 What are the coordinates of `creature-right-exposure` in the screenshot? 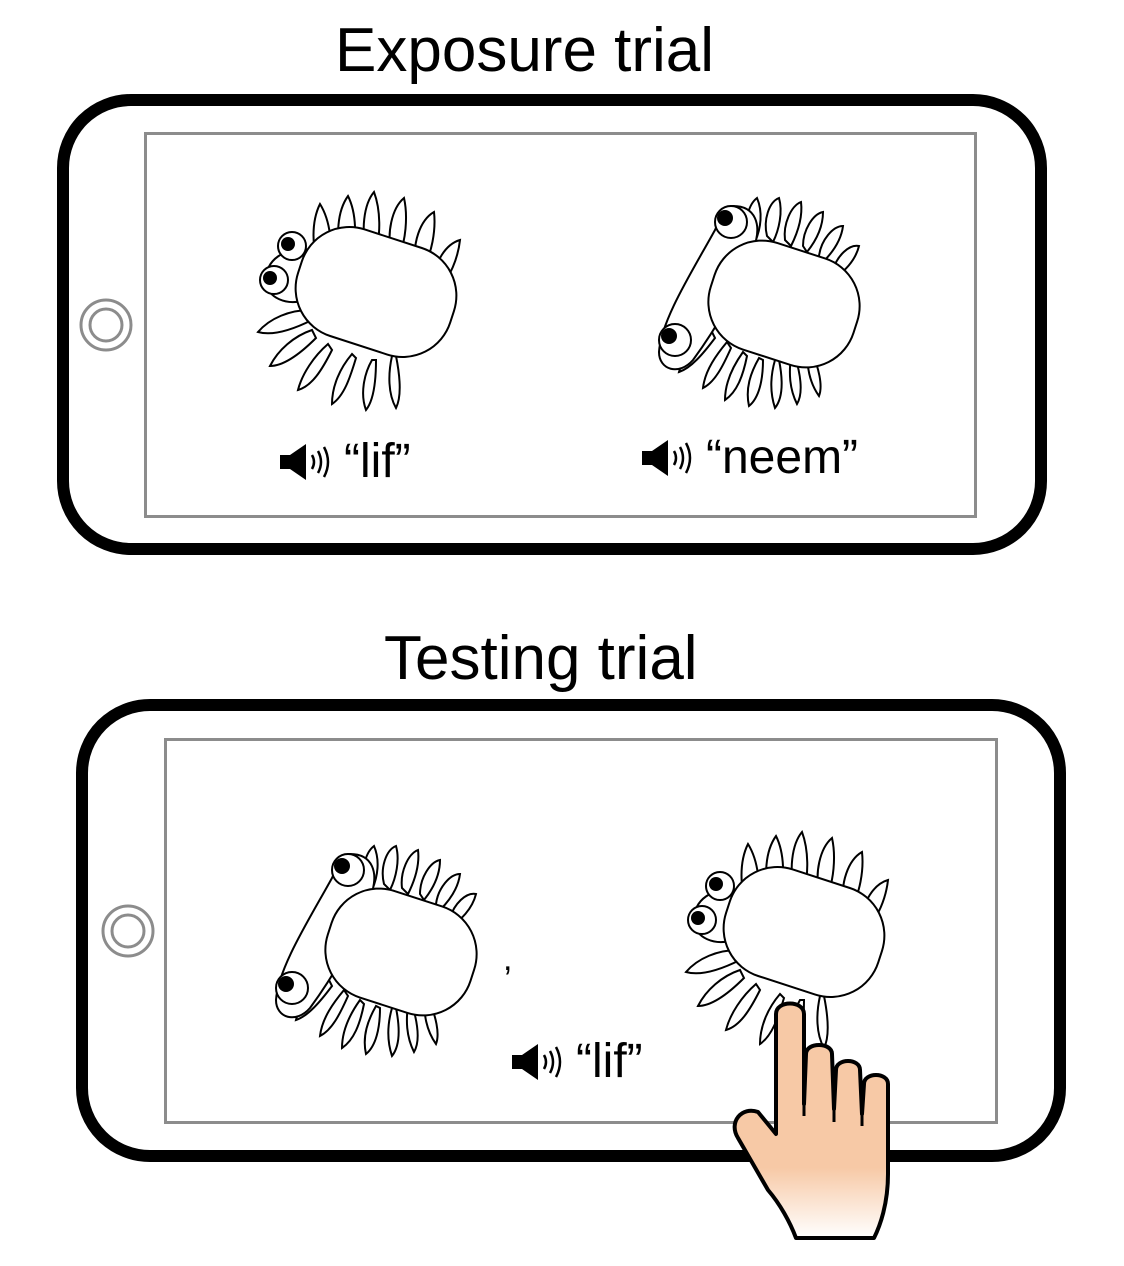 It's located at (760, 305).